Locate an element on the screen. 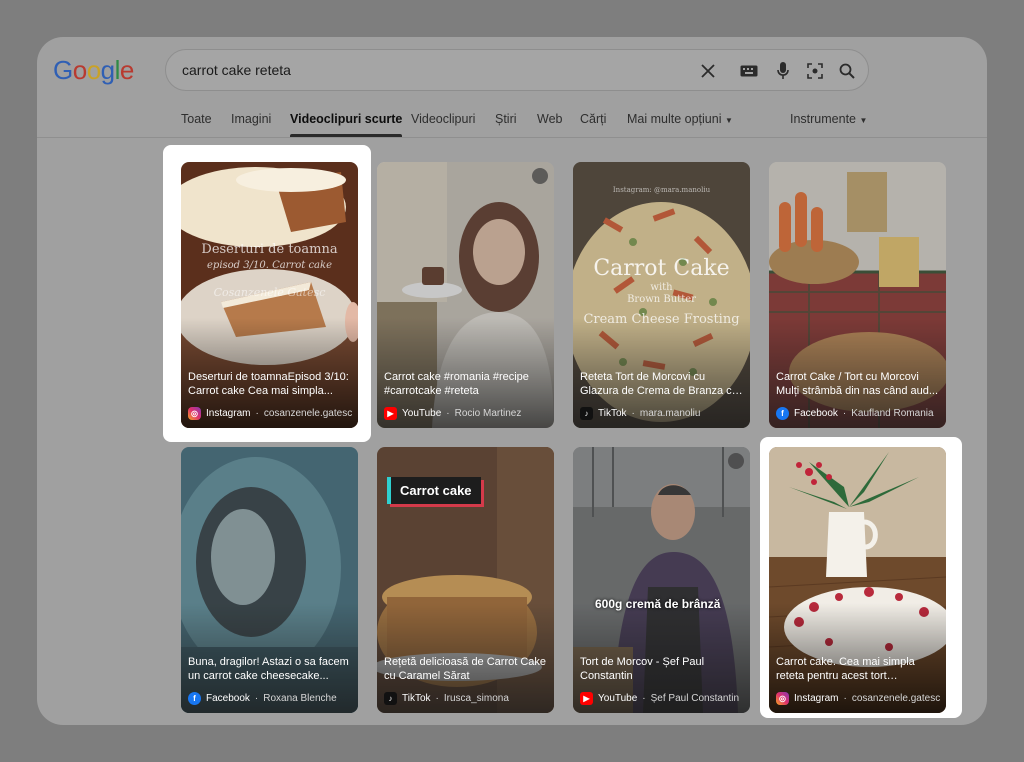  tab-imagini: Imagini is located at coordinates (251, 119).